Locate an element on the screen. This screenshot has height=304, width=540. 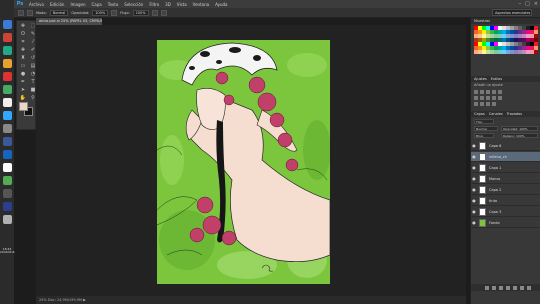
menu-edicion: Edición is located at coordinates (57, 4).